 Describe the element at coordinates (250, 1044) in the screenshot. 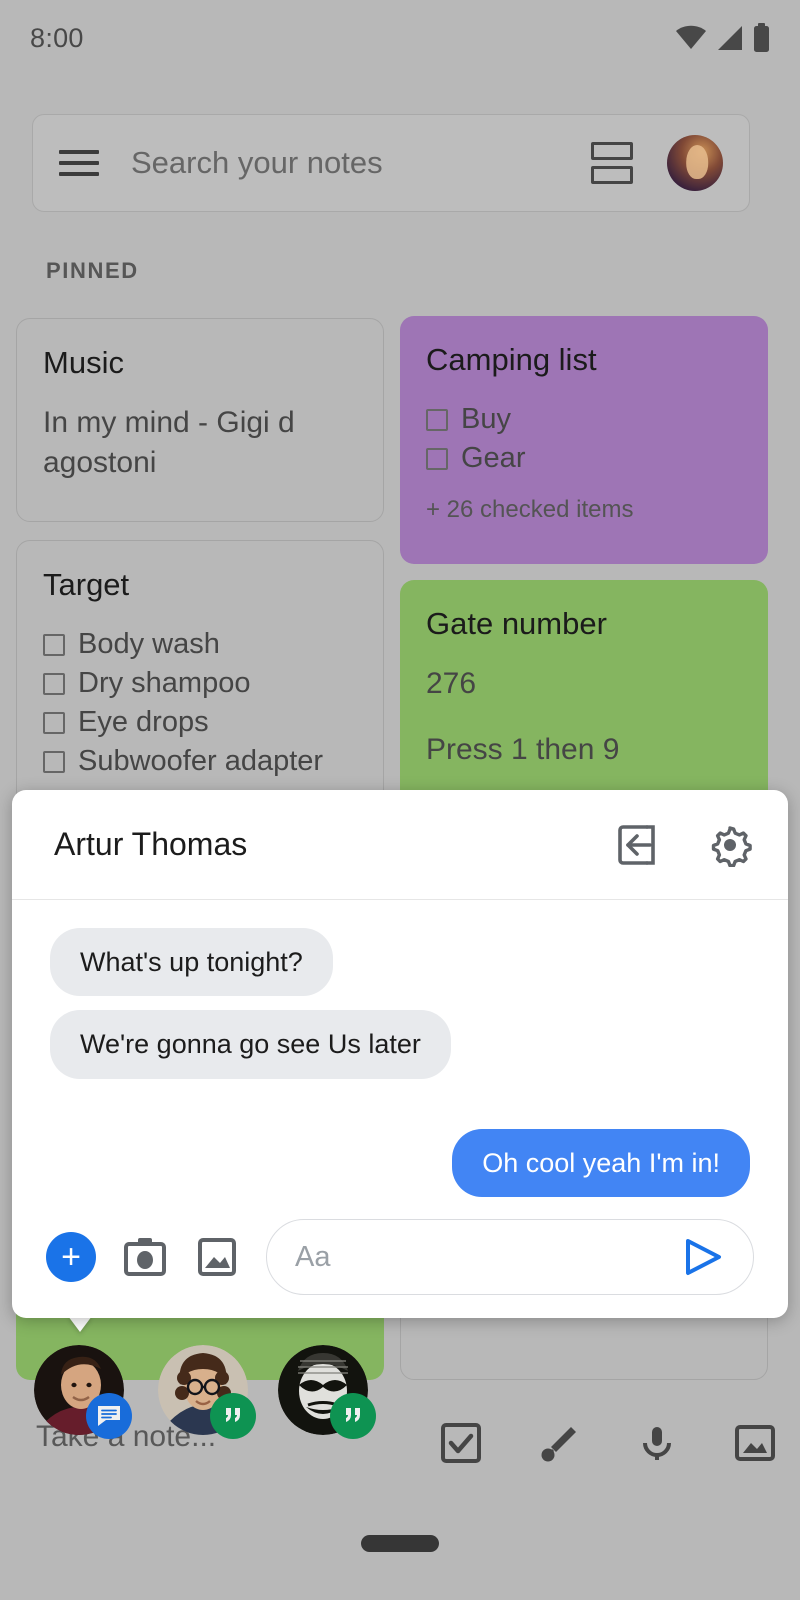

I see `message-bubble-incoming: We're gonna go see Us later` at that location.